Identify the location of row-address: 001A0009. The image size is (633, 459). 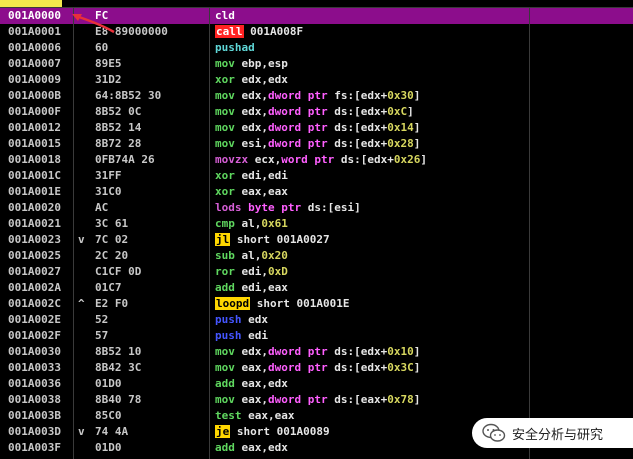
(34, 79).